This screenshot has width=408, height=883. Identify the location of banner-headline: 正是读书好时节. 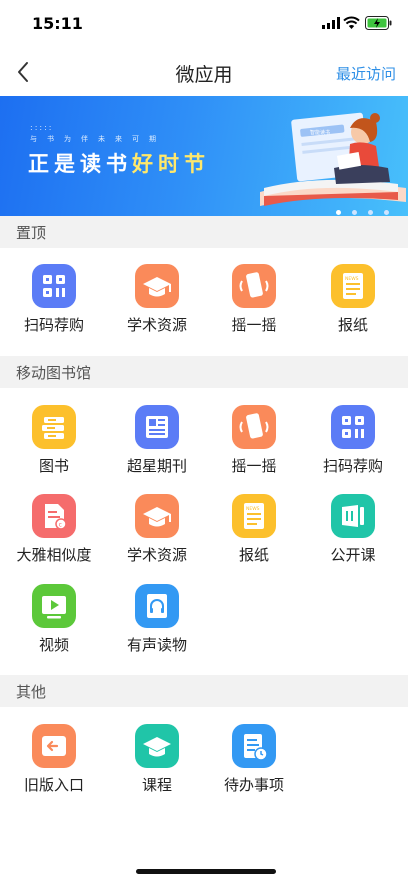
(119, 163).